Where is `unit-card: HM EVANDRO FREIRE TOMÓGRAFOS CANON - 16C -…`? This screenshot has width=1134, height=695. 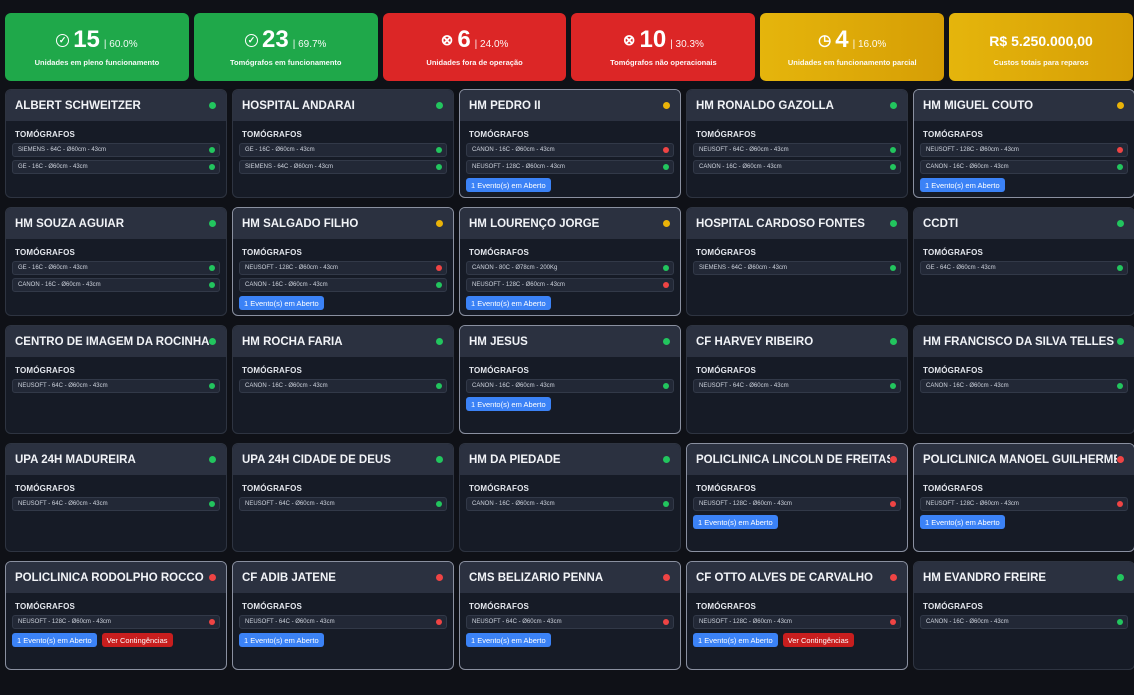 unit-card: HM EVANDRO FREIRE TOMÓGRAFOS CANON - 16C -… is located at coordinates (1023, 615).